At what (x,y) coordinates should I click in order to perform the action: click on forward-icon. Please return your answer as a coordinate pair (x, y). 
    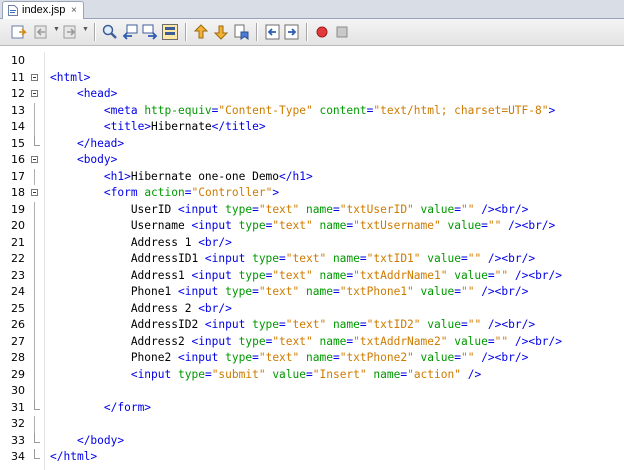
    Looking at the image, I should click on (71, 32).